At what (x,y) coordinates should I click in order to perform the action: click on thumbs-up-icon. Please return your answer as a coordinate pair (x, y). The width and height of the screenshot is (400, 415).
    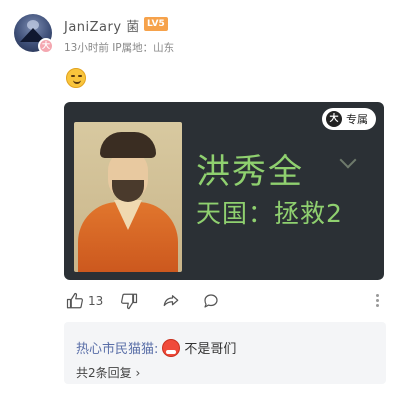
    Looking at the image, I should click on (74, 300).